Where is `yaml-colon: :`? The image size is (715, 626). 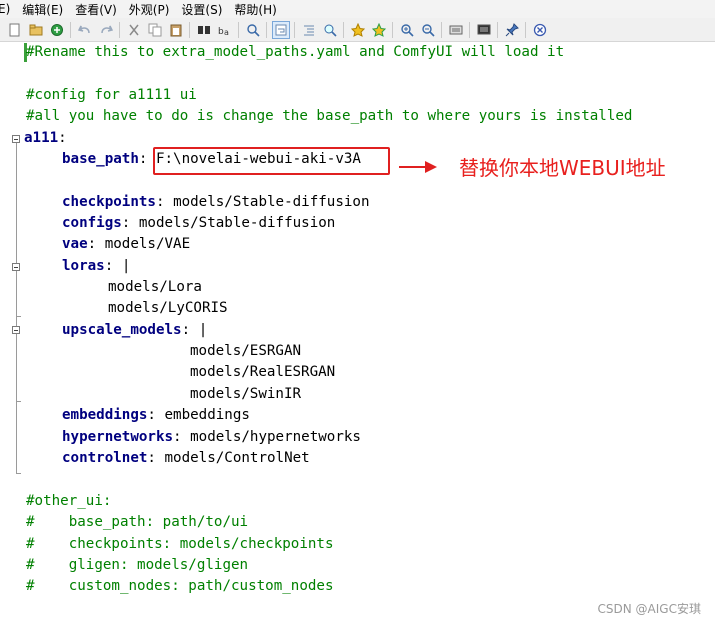
yaml-colon: : is located at coordinates (62, 138).